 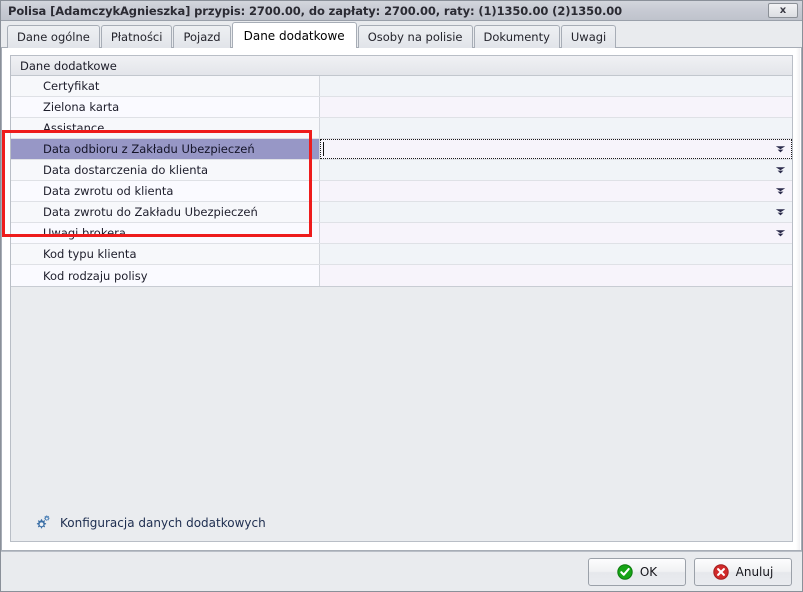 What do you see at coordinates (648, 571) in the screenshot?
I see `ok-button-label: OK` at bounding box center [648, 571].